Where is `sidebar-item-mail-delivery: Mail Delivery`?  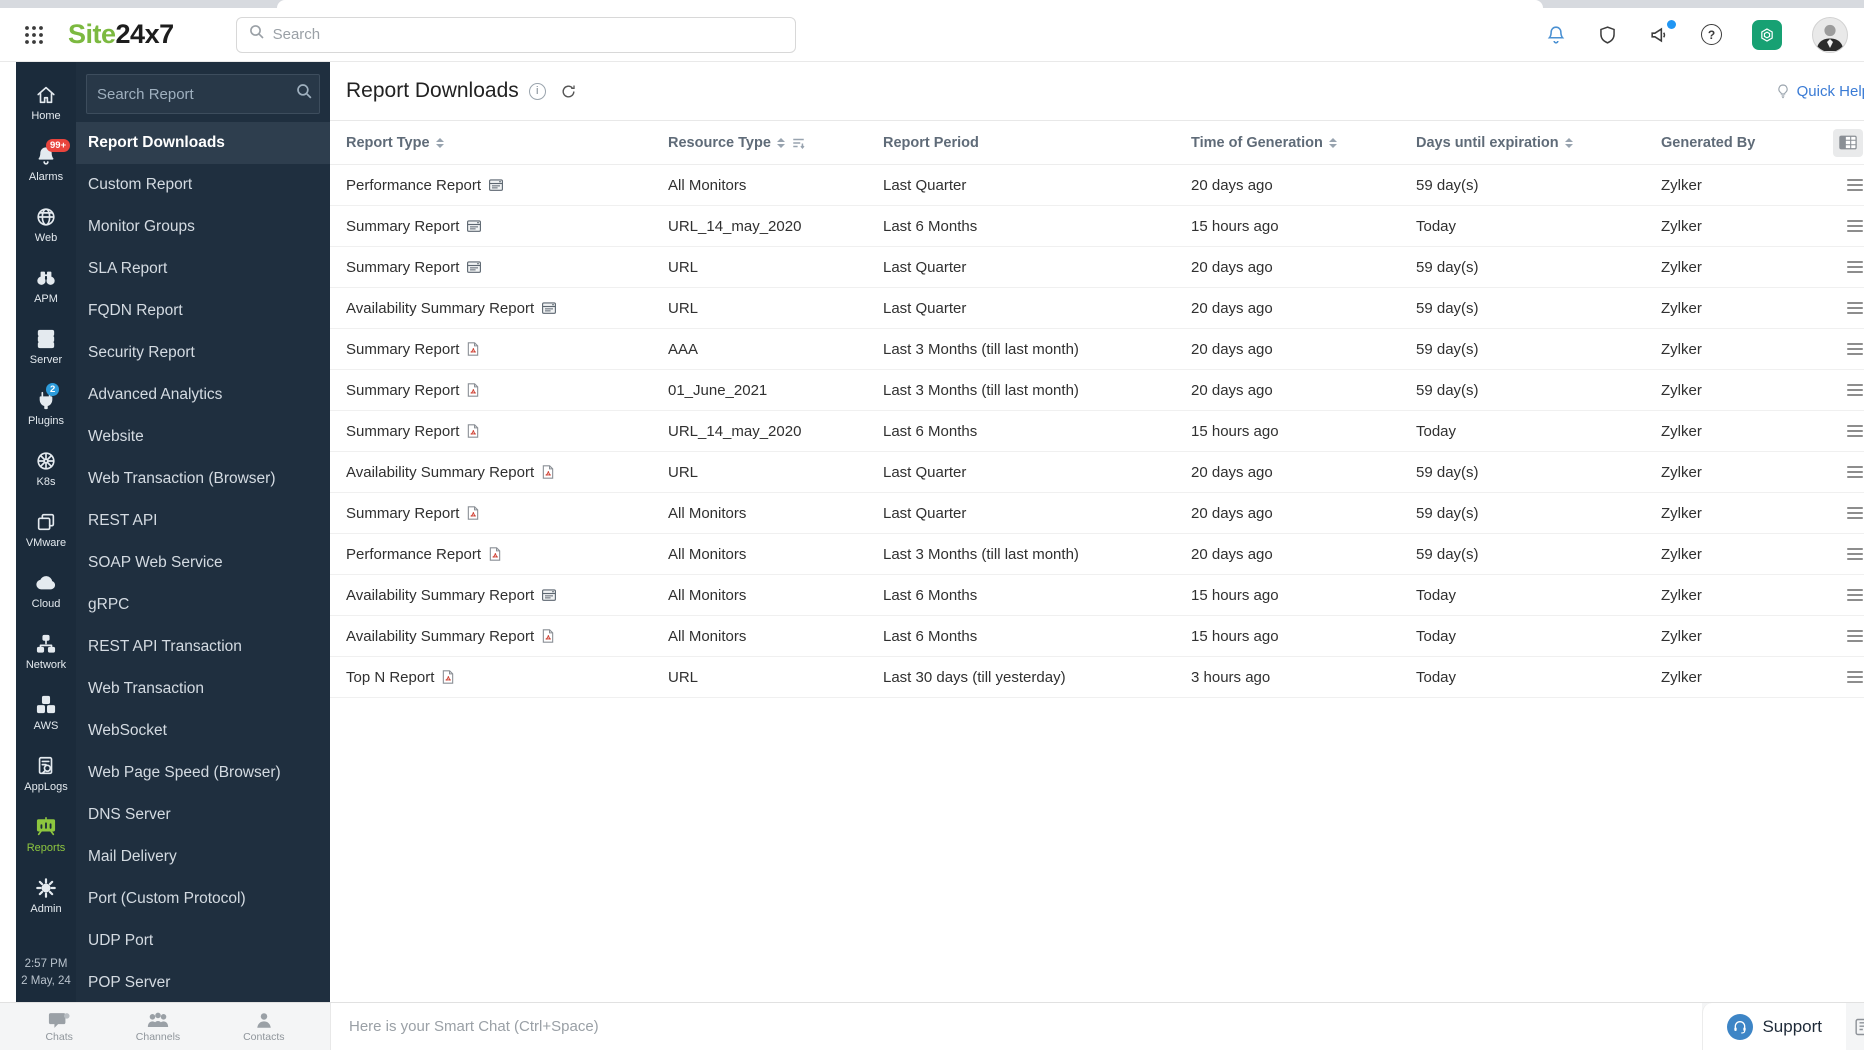
sidebar-item-mail-delivery: Mail Delivery is located at coordinates (203, 857).